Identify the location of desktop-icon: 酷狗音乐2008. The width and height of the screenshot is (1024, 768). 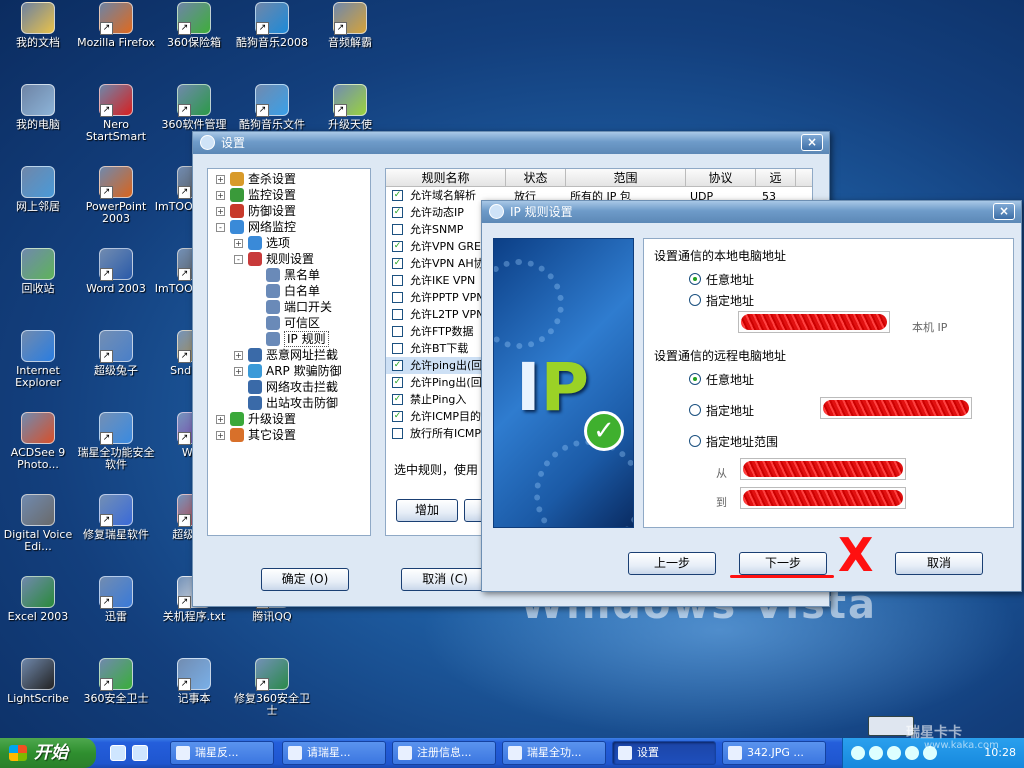
(272, 25).